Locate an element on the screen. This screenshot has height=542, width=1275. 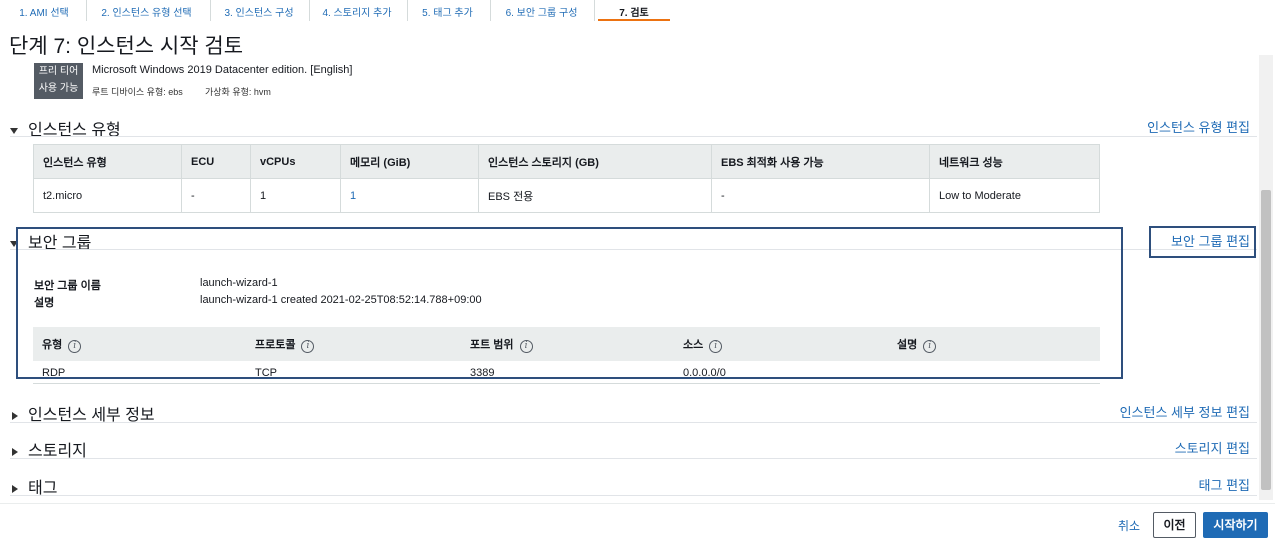
table-row: t2.micro - 1 1 EBS 전용 - Low to Moderate is located at coordinates (566, 195).